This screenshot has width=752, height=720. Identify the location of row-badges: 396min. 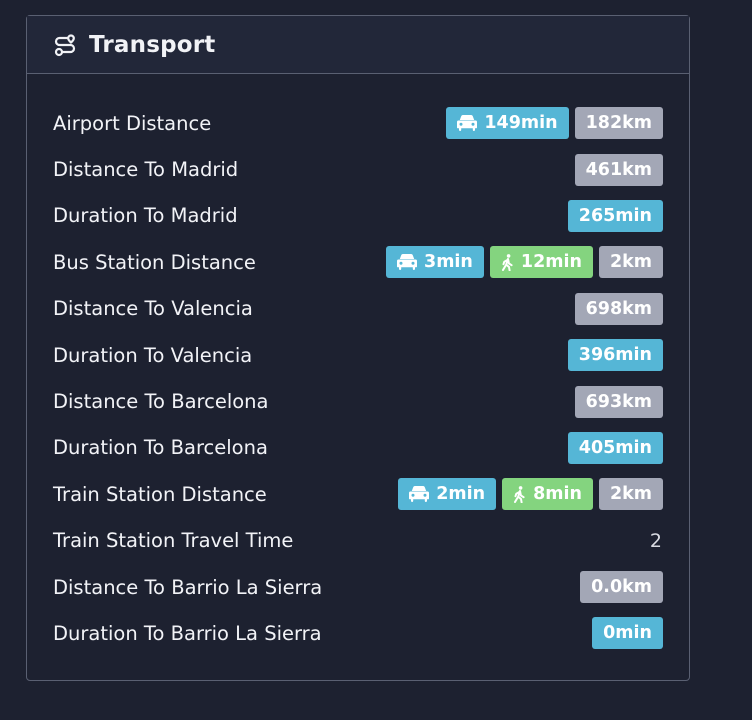
(615, 355).